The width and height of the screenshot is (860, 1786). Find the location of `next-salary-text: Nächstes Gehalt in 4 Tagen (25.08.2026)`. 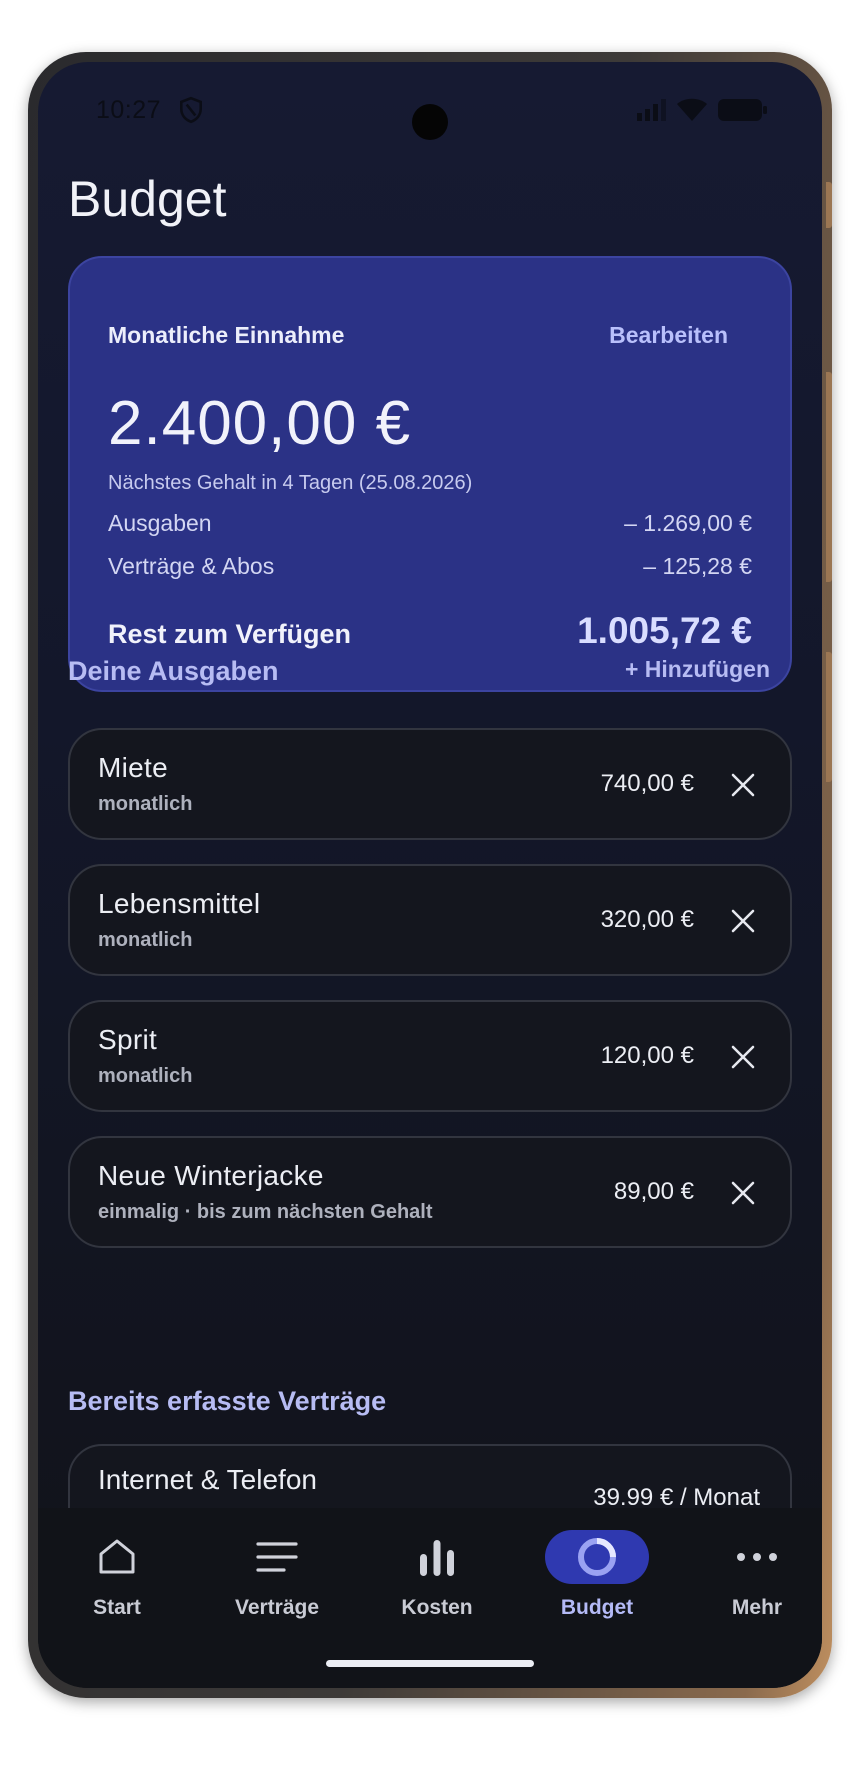

next-salary-text: Nächstes Gehalt in 4 Tagen (25.08.2026) is located at coordinates (290, 483).